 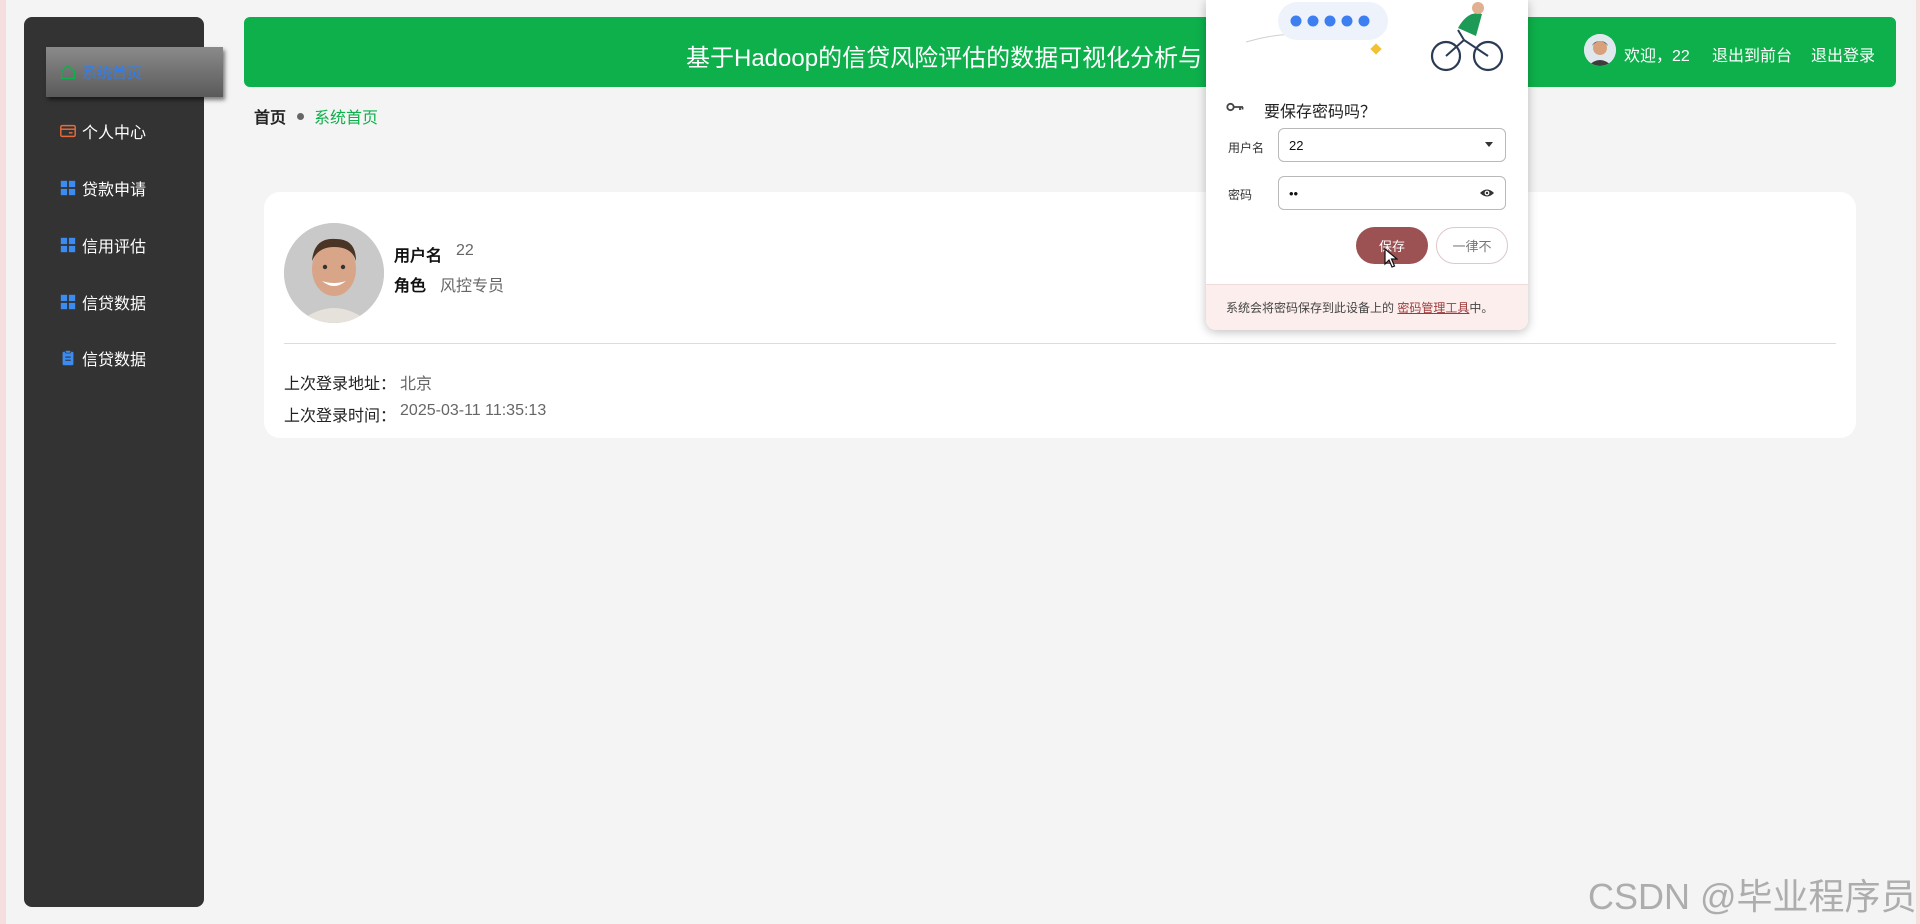 I want to click on popup-username-value: 22, so click(x=1296, y=145).